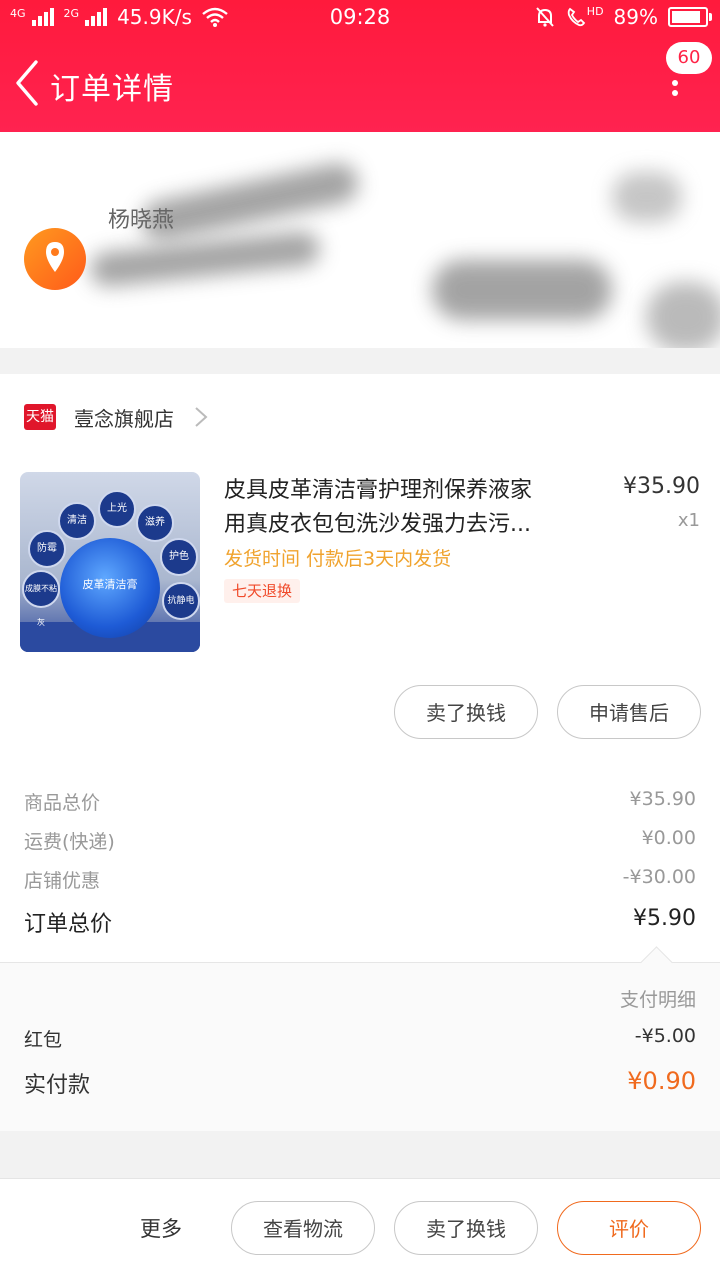 This screenshot has height=1281, width=720. What do you see at coordinates (466, 712) in the screenshot?
I see `sell-button: 卖了换钱` at bounding box center [466, 712].